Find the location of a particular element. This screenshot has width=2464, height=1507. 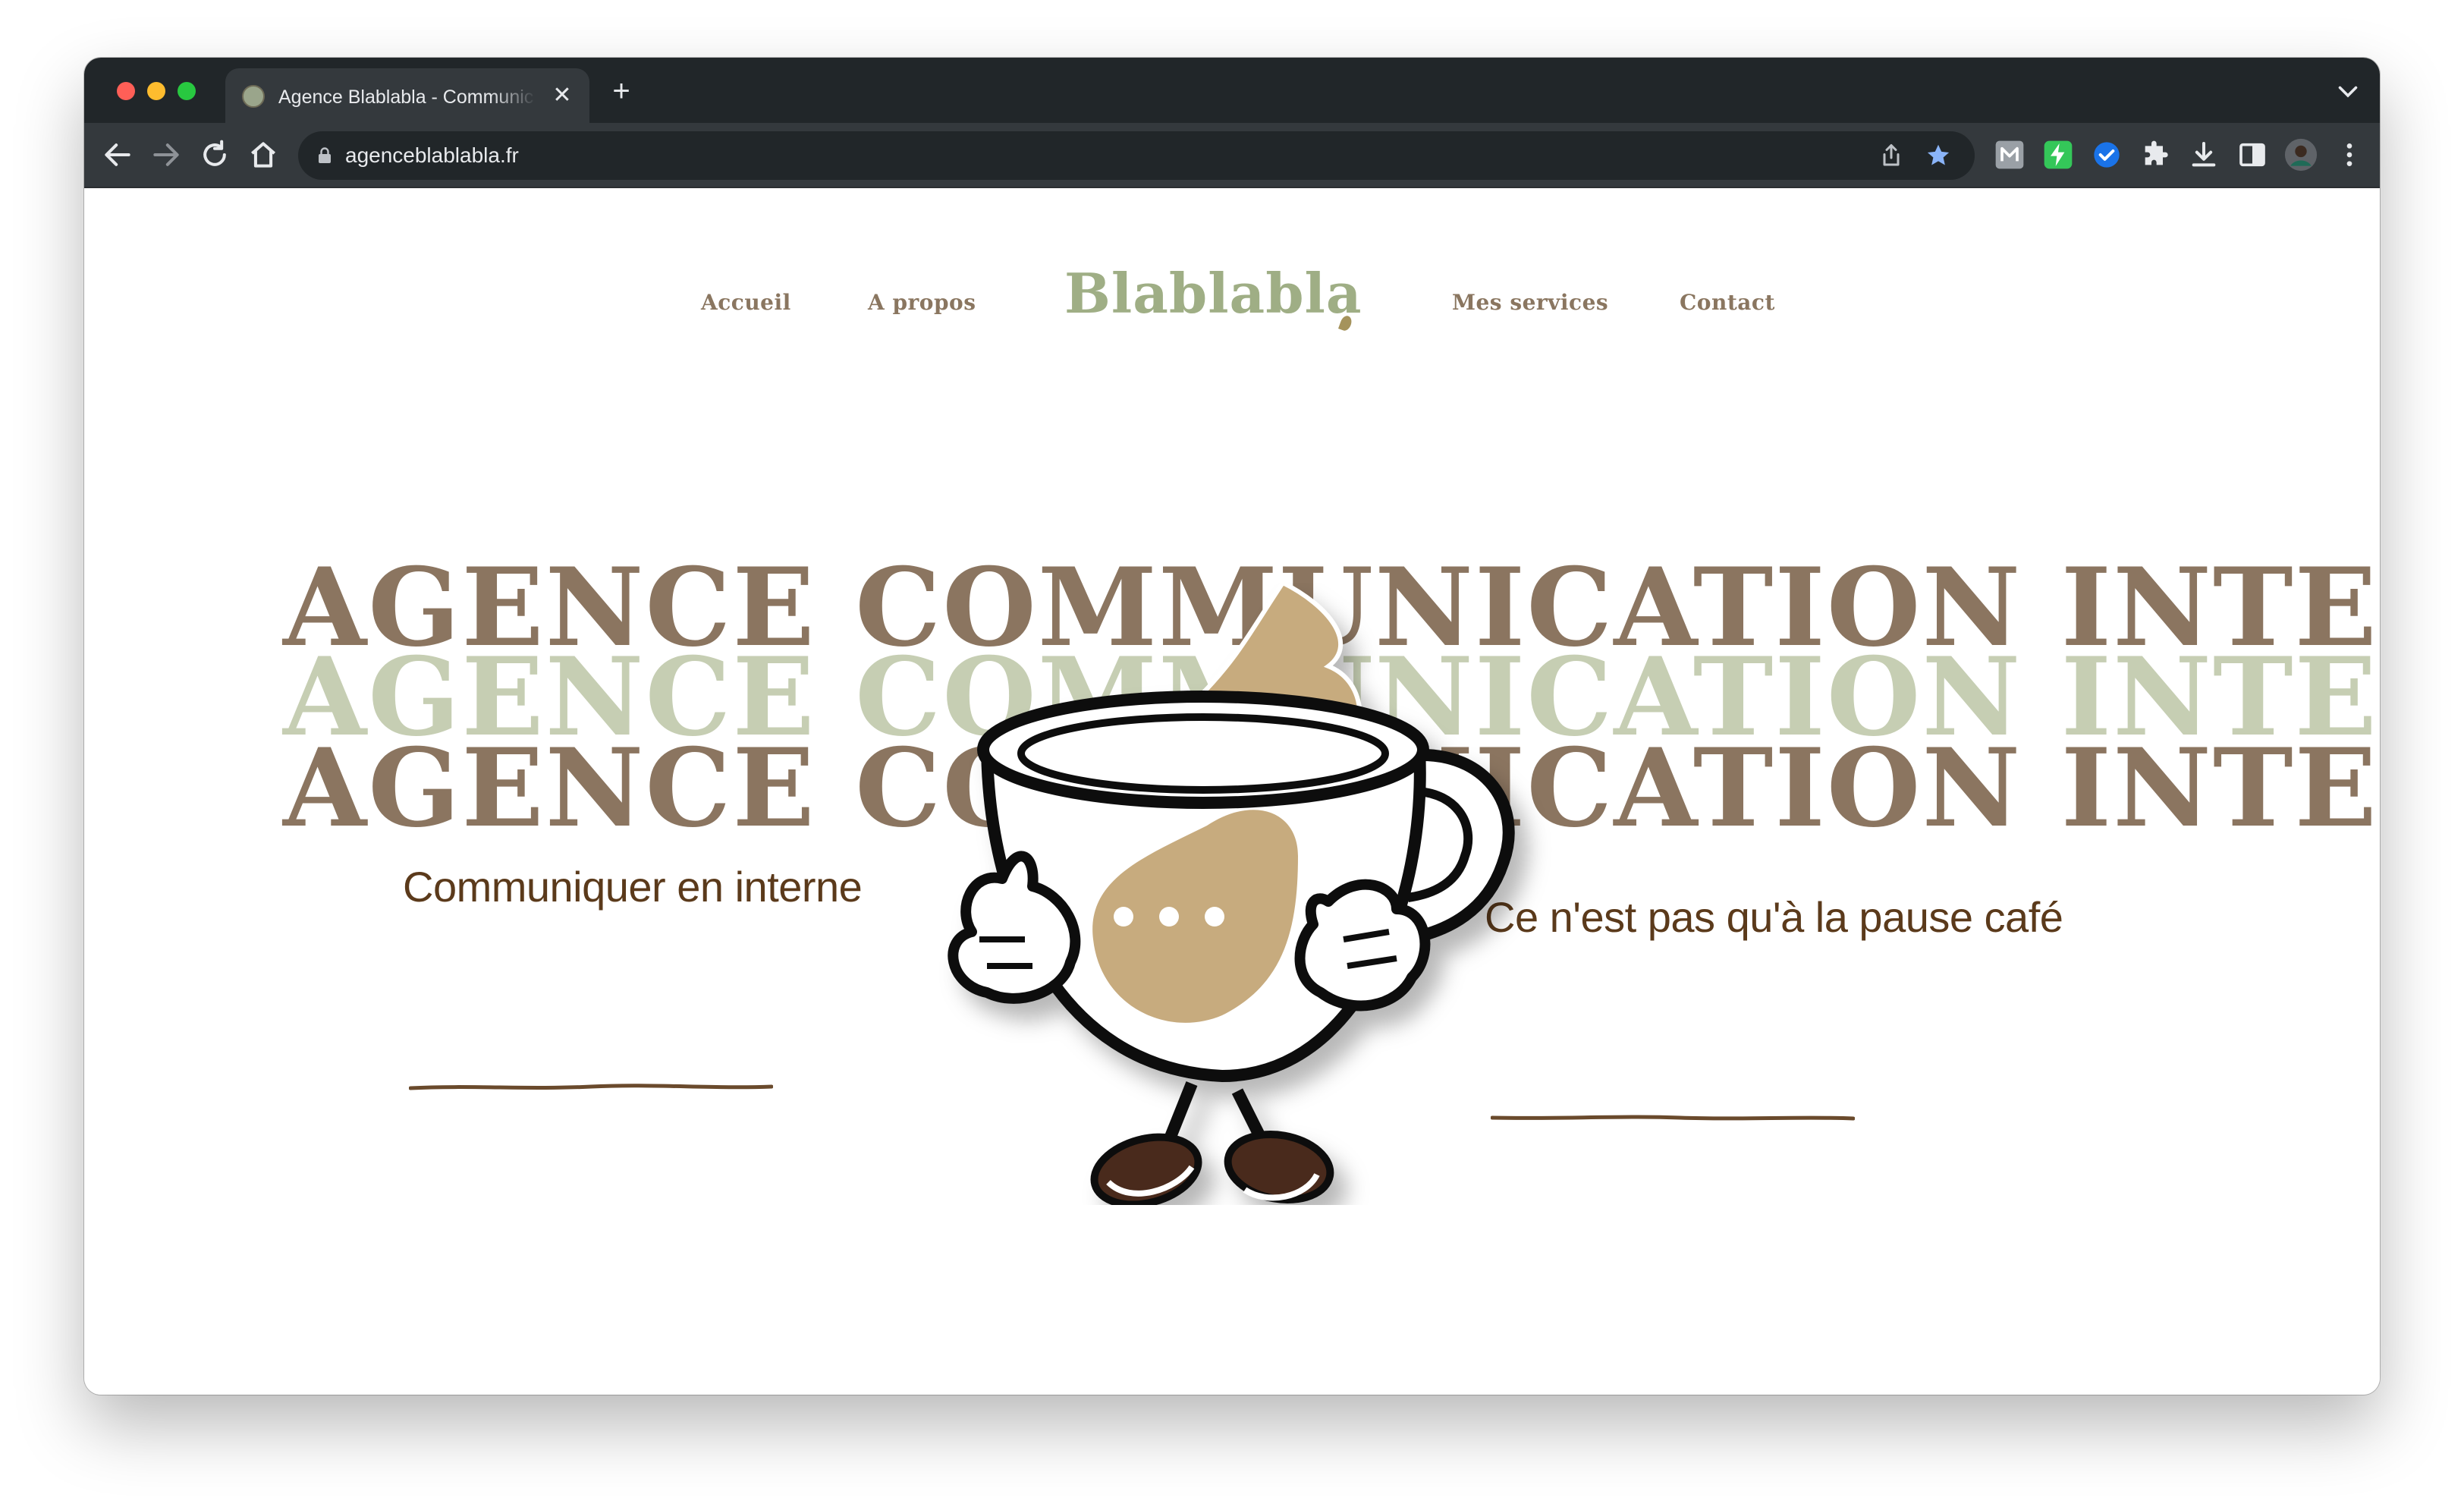

extensions-puzzle-icon is located at coordinates (2155, 155).